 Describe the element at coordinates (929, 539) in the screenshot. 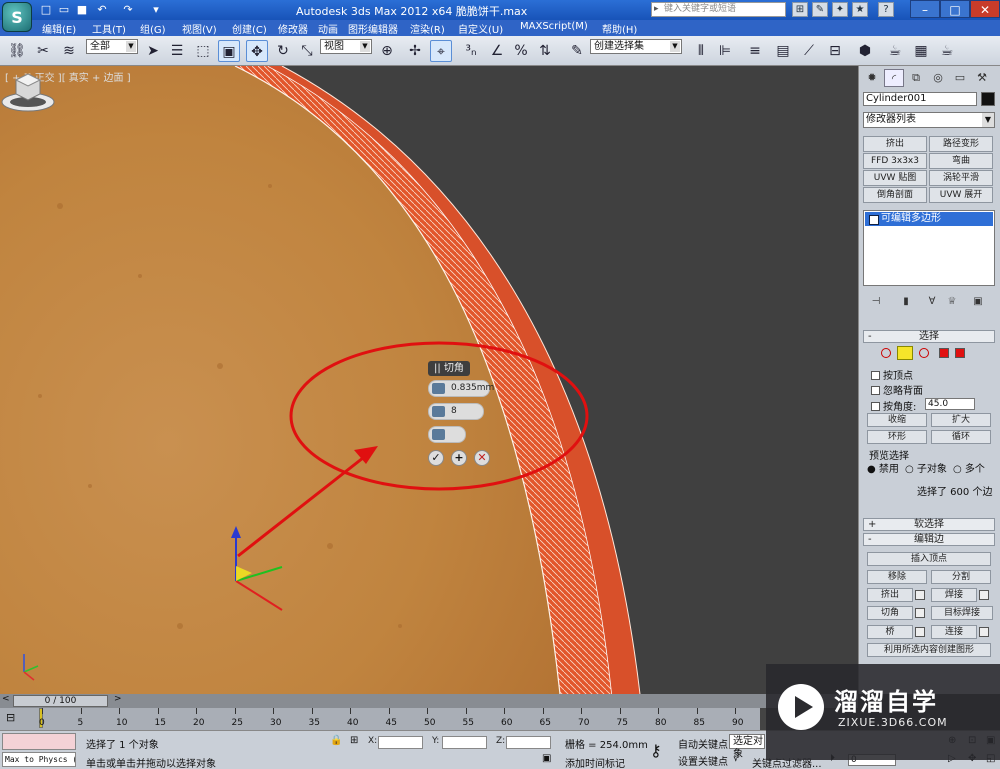

I see `edit-edges-rollout-header: - 编辑边` at that location.